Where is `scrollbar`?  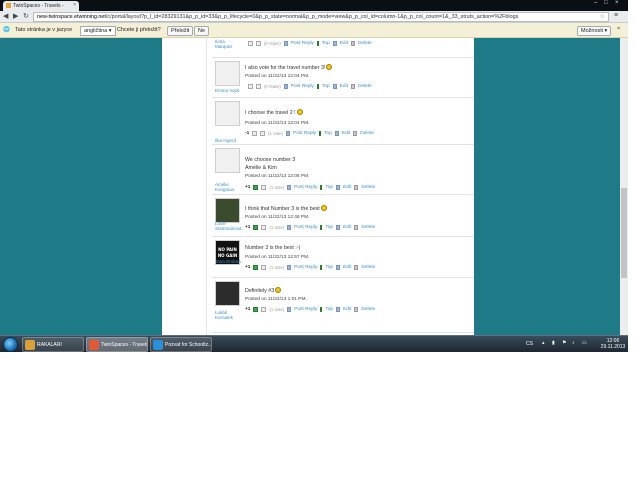
scrollbar is located at coordinates (624, 186).